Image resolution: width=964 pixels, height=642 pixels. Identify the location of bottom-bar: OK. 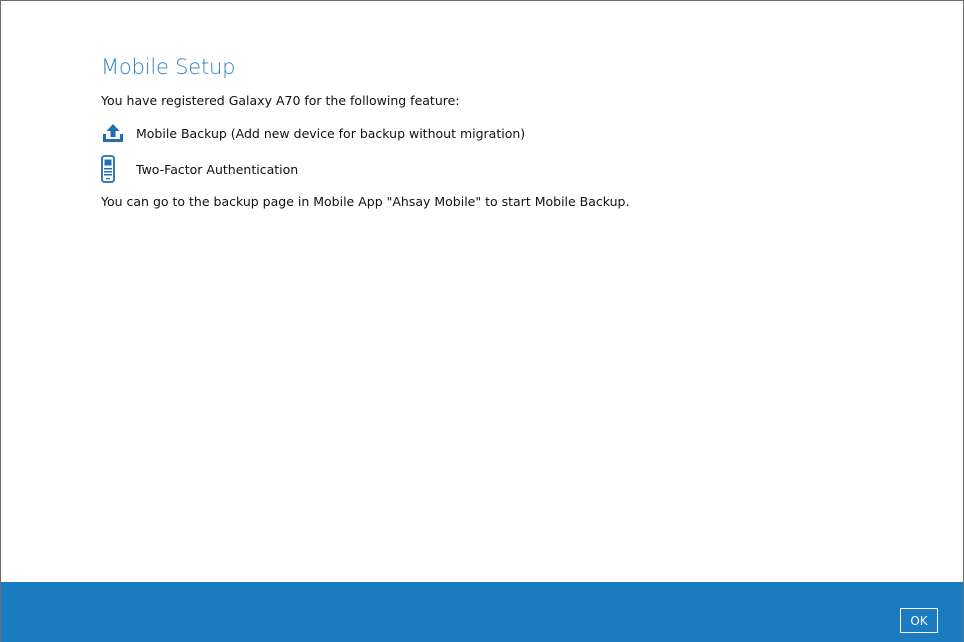
(482, 612).